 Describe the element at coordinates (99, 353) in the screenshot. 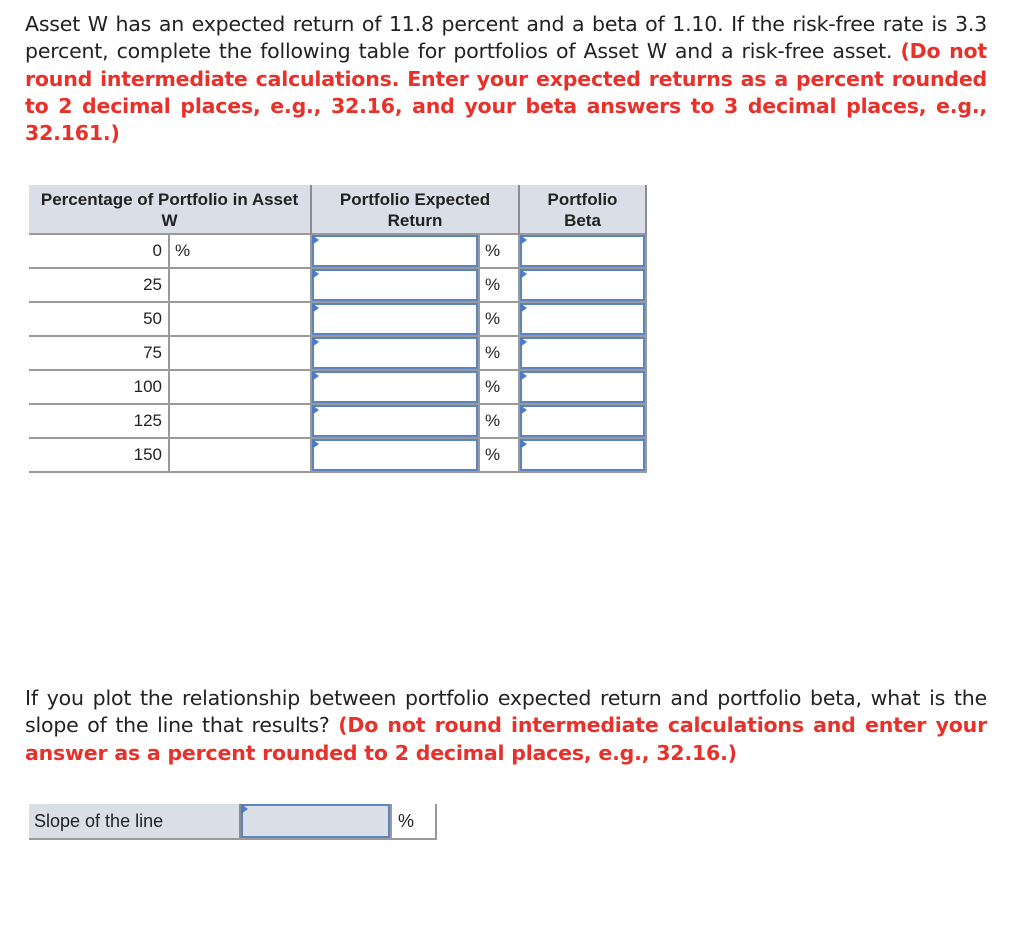

I see `percentage-value: 75` at that location.